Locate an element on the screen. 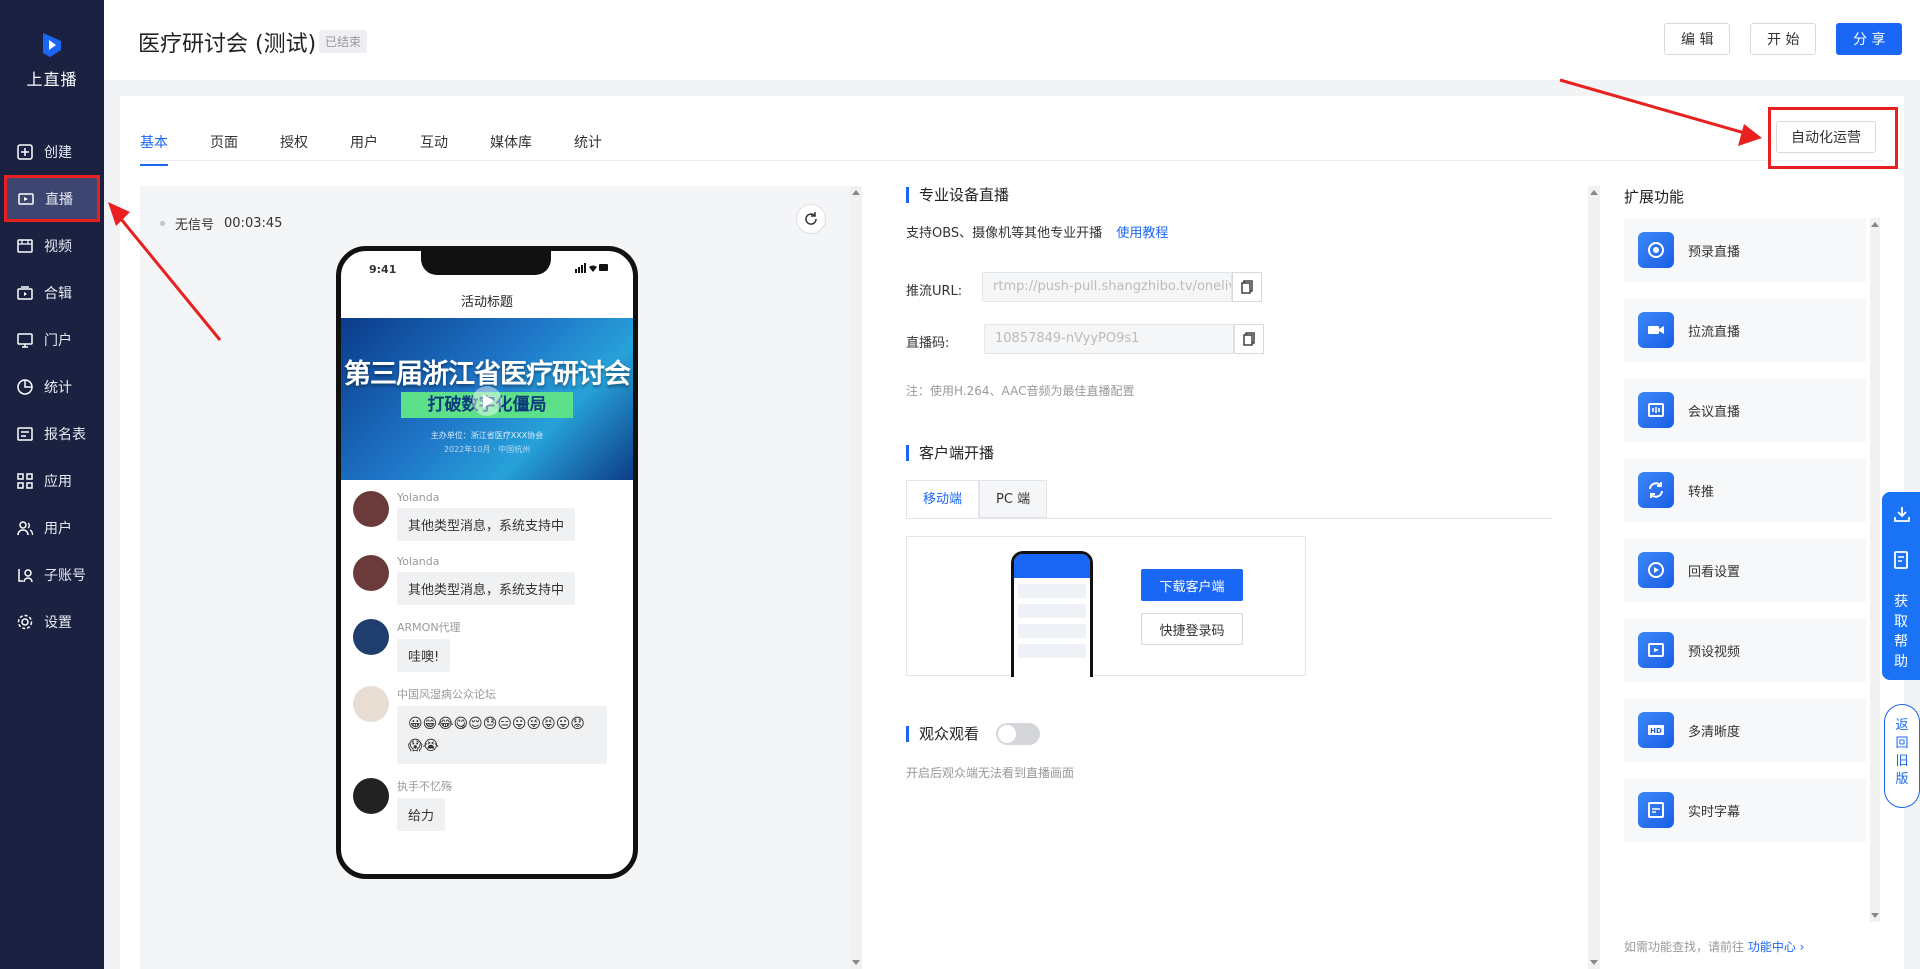 The height and width of the screenshot is (969, 1920). film-icon is located at coordinates (25, 245).